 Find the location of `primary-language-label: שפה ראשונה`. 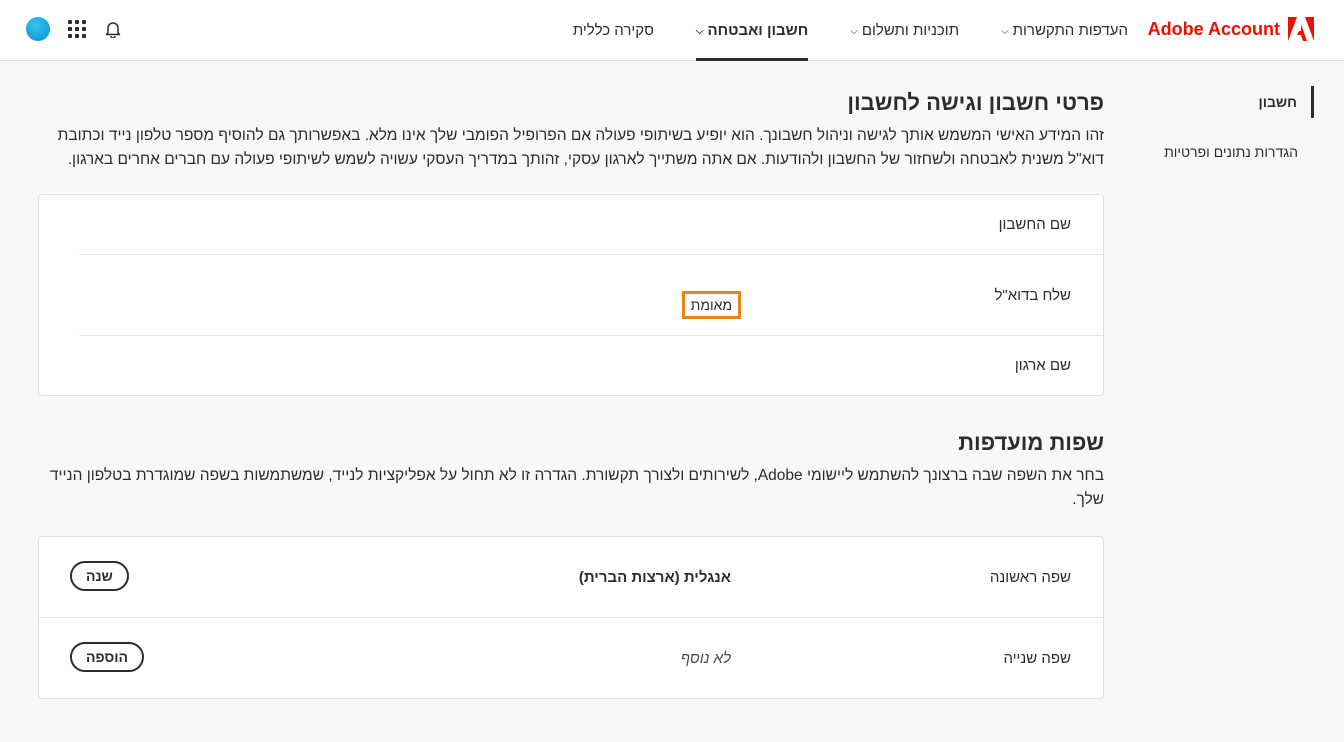

primary-language-label: שפה ראשונה is located at coordinates (1030, 577).